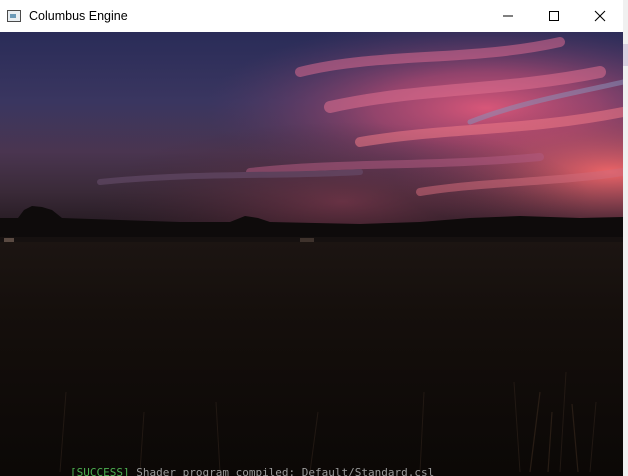  What do you see at coordinates (625, 238) in the screenshot?
I see `desktop-background-strip` at bounding box center [625, 238].